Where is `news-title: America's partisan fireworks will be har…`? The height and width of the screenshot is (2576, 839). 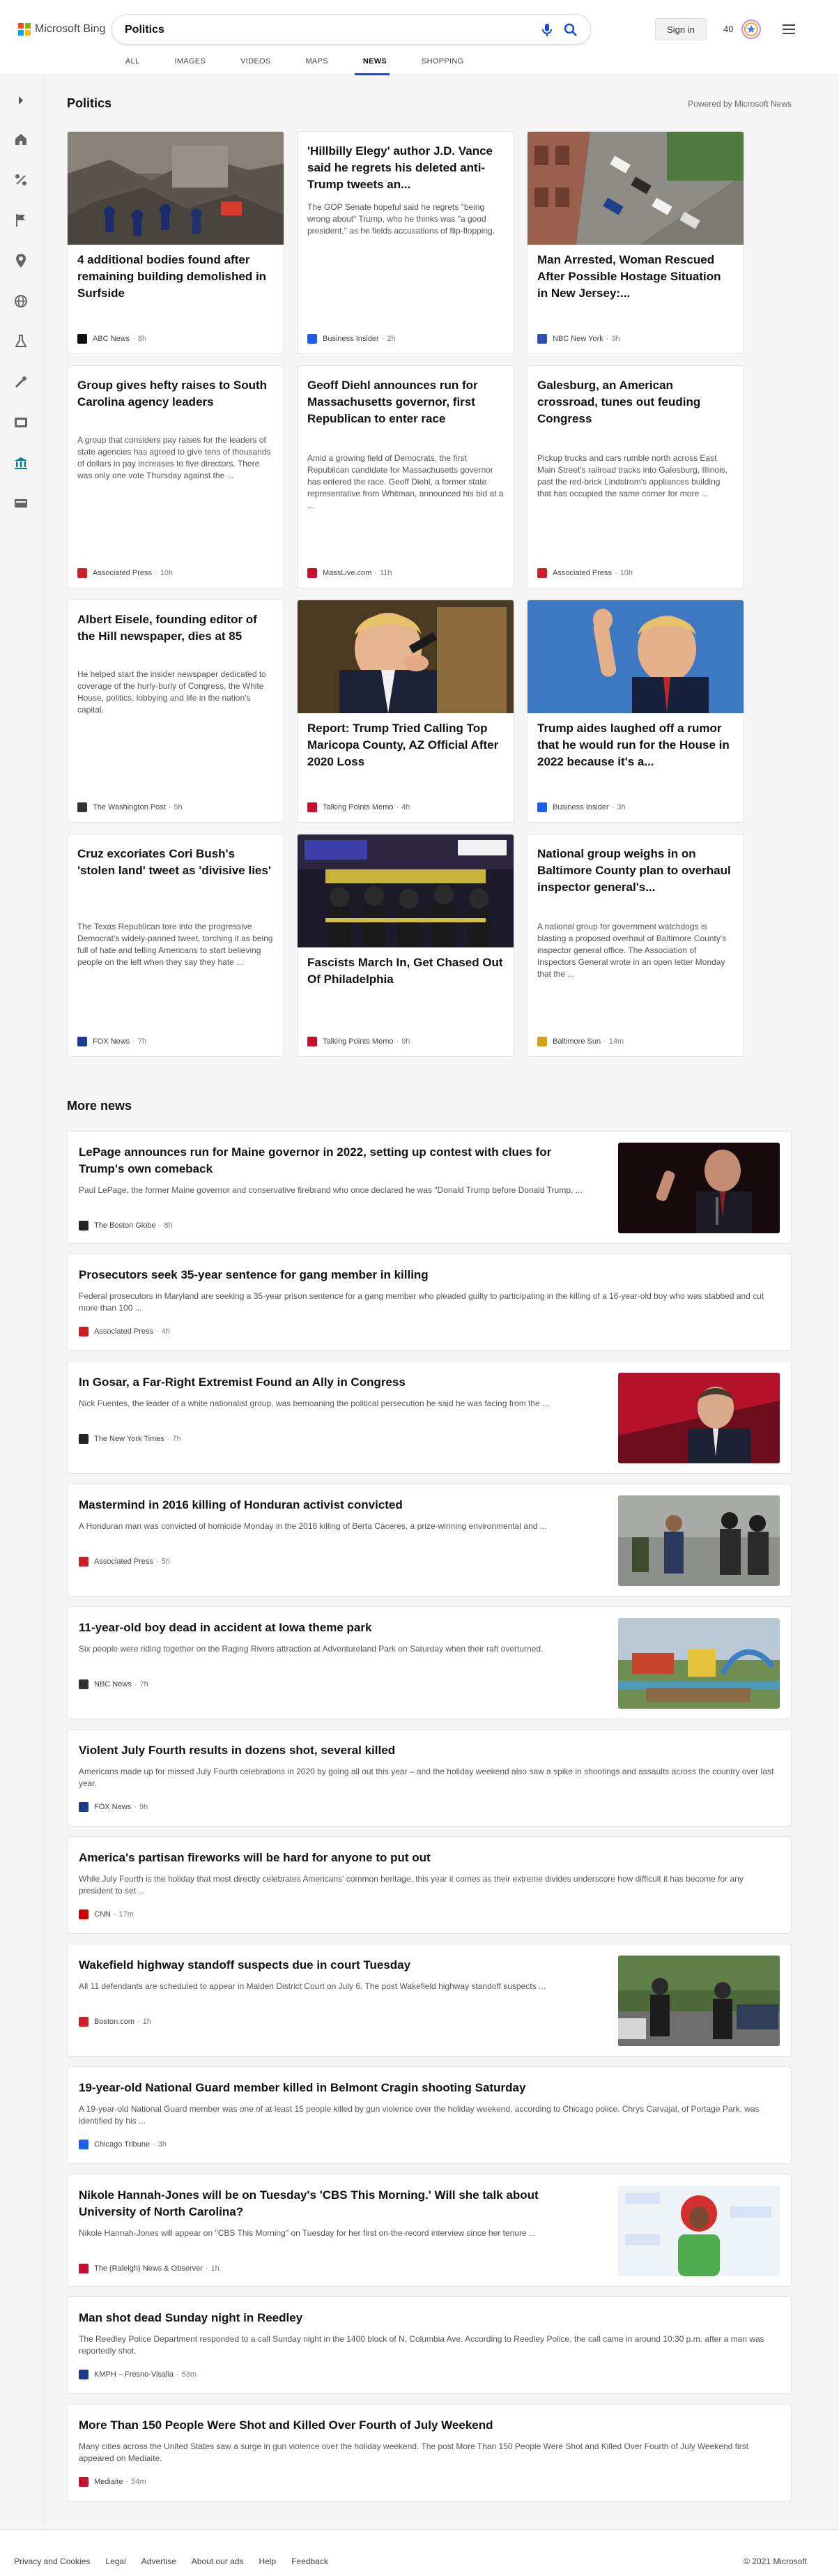 news-title: America's partisan fireworks will be har… is located at coordinates (429, 1858).